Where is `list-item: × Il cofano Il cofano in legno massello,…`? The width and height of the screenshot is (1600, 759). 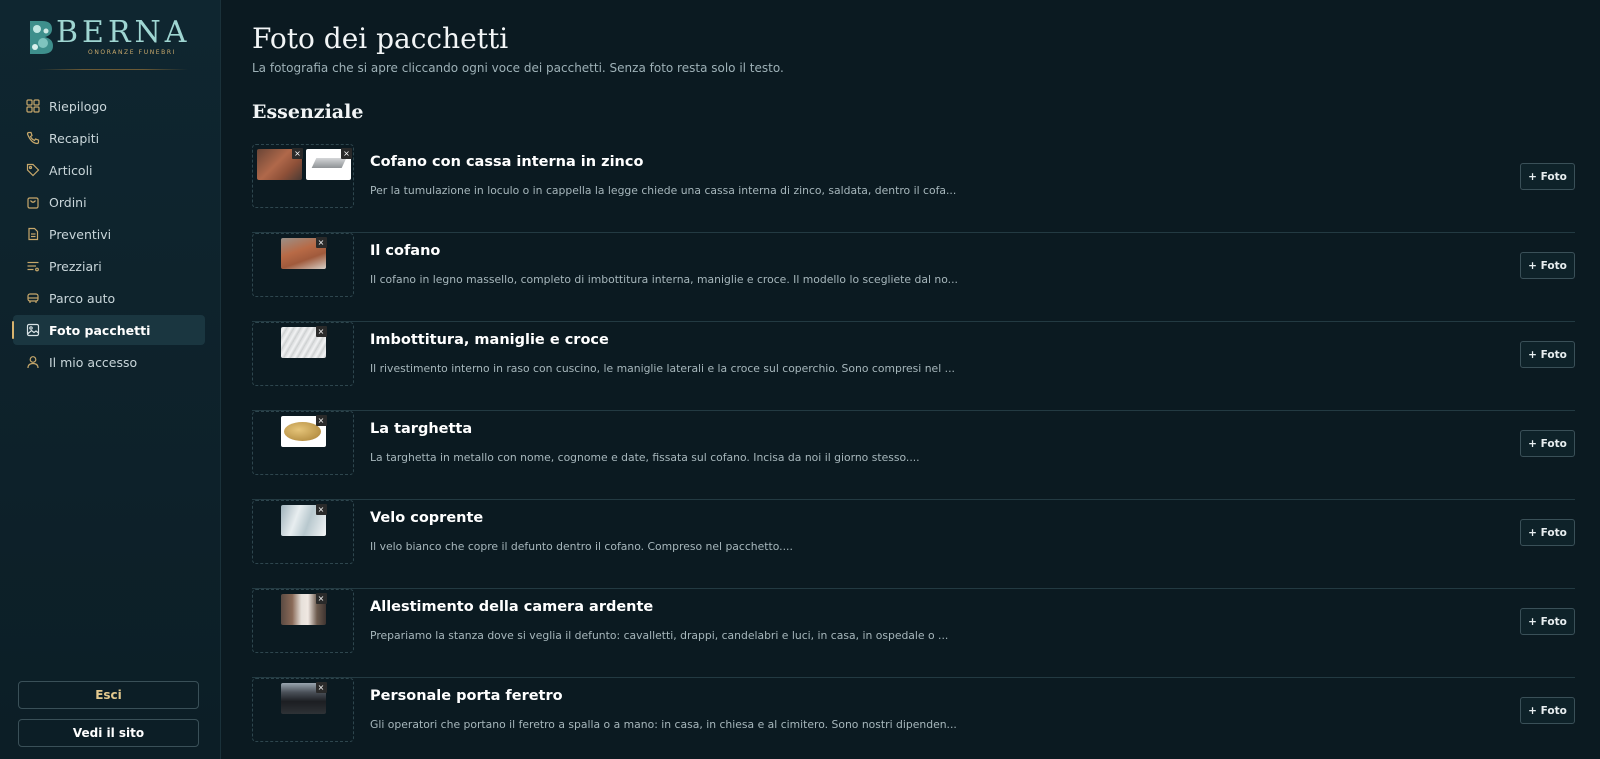
list-item: × Il cofano Il cofano in legno massello,… is located at coordinates (913, 277).